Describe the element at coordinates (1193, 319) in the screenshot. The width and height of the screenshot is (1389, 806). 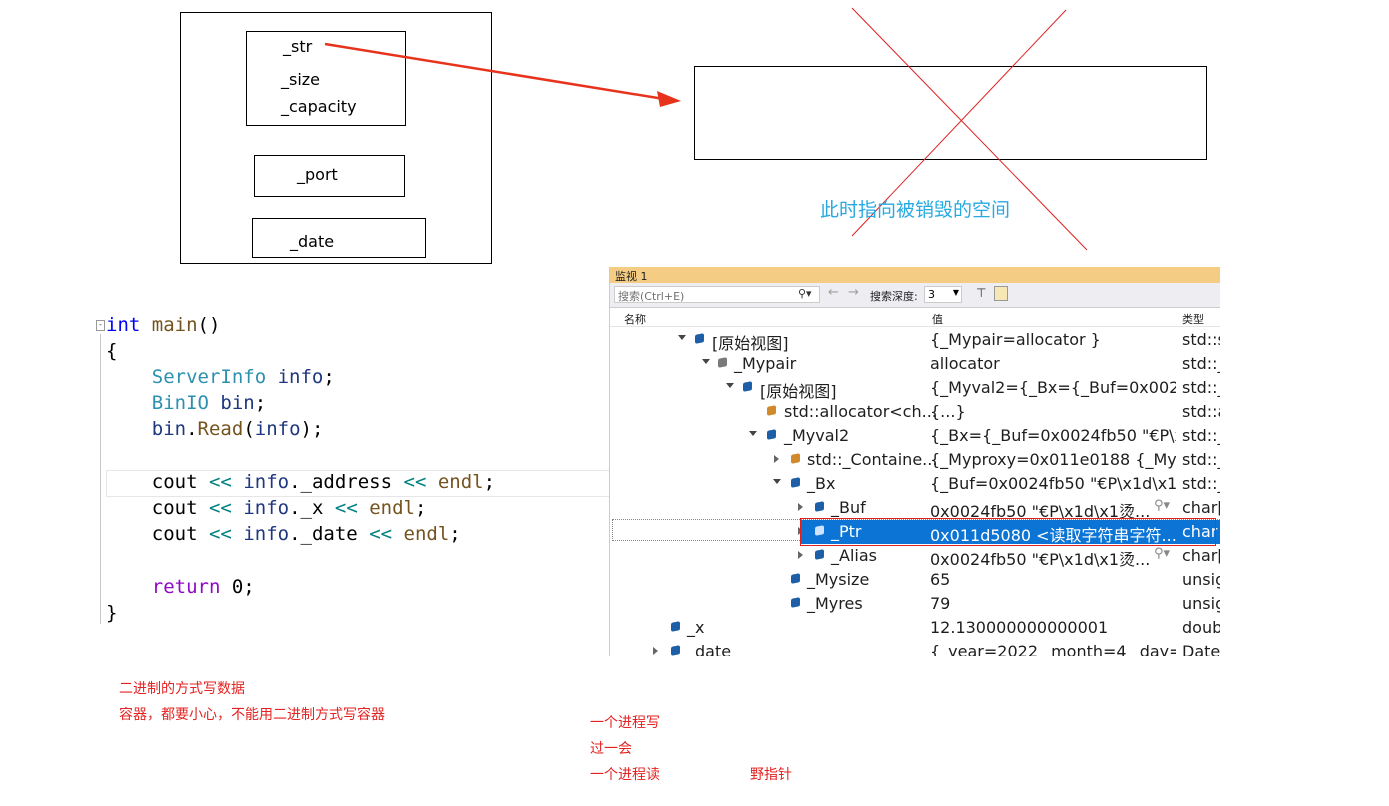
I see `column-type-header: 类型` at that location.